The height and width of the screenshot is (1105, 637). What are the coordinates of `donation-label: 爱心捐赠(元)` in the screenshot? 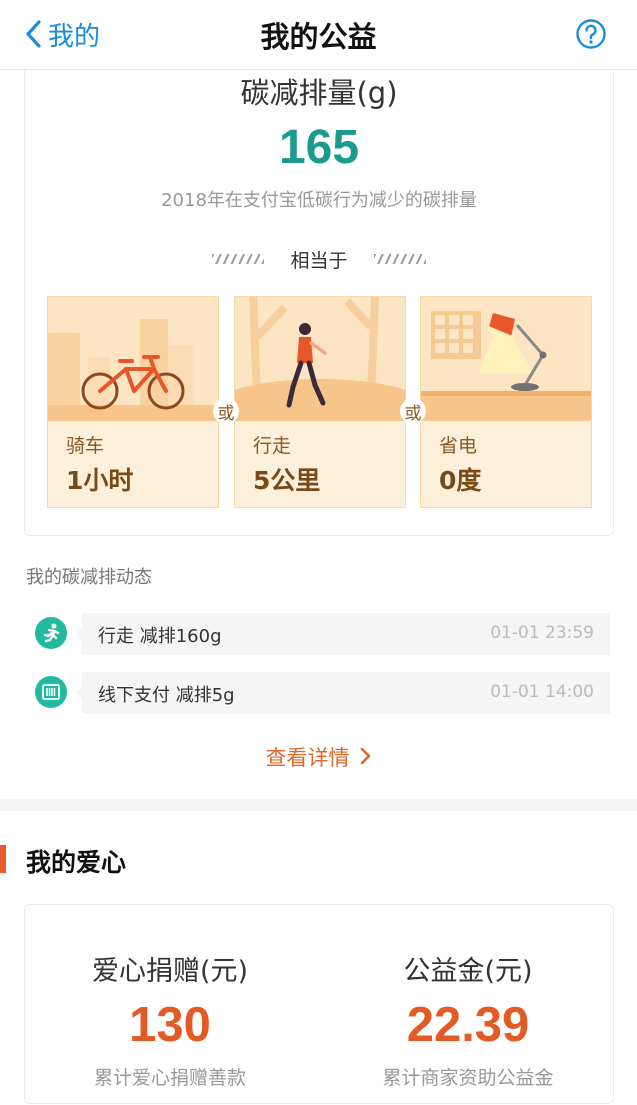 It's located at (170, 971).